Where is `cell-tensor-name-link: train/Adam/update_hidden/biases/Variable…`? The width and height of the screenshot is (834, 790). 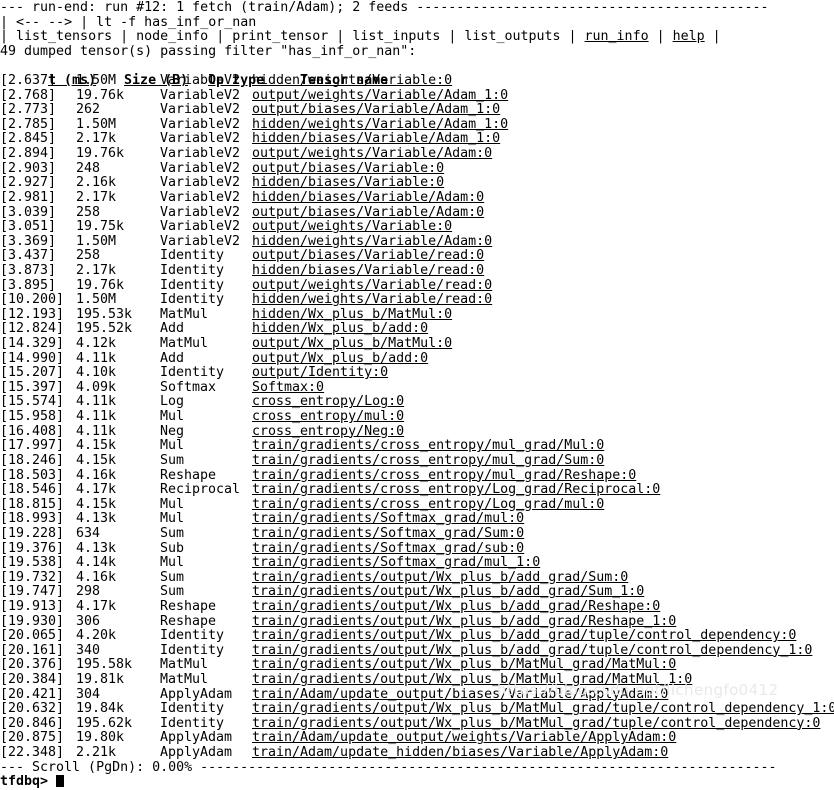 cell-tensor-name-link: train/Adam/update_hidden/biases/Variable… is located at coordinates (460, 753).